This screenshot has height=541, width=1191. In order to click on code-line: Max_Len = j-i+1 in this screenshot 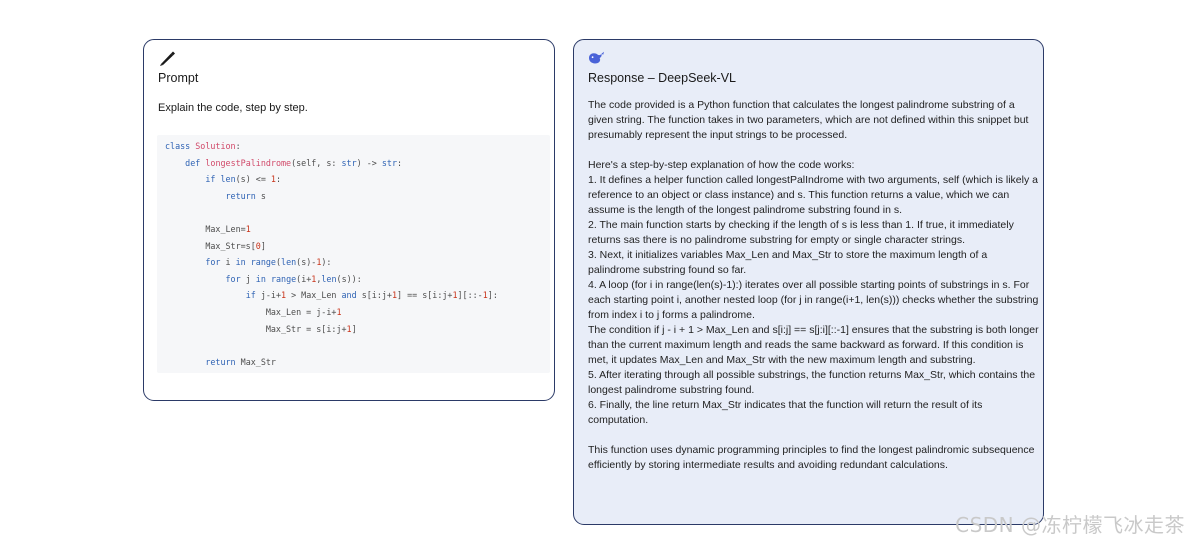, I will do `click(253, 311)`.